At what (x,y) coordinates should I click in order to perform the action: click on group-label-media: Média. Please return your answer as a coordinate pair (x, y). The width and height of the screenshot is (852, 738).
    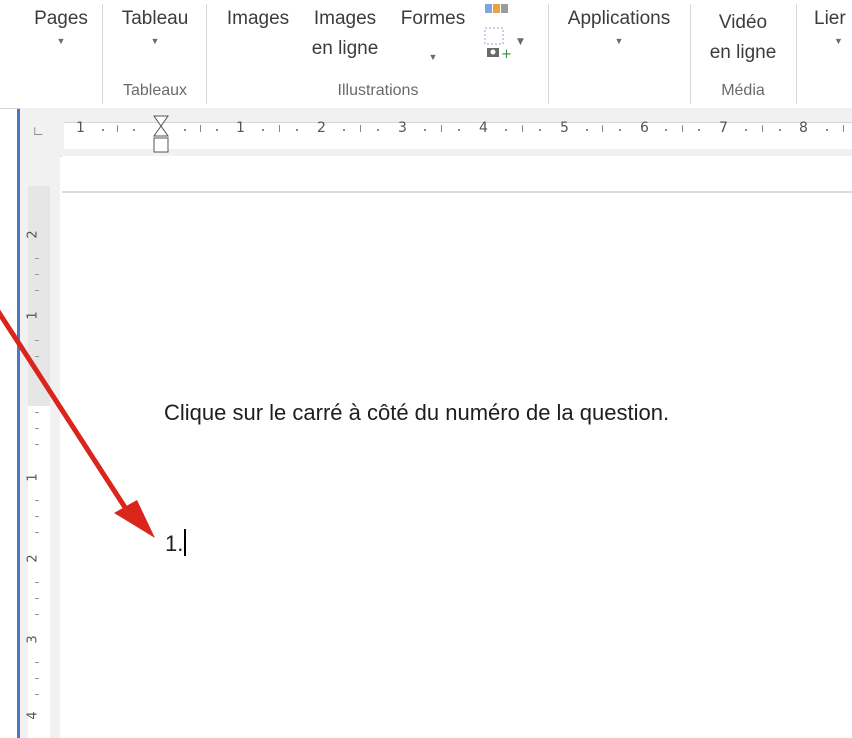
    Looking at the image, I should click on (743, 90).